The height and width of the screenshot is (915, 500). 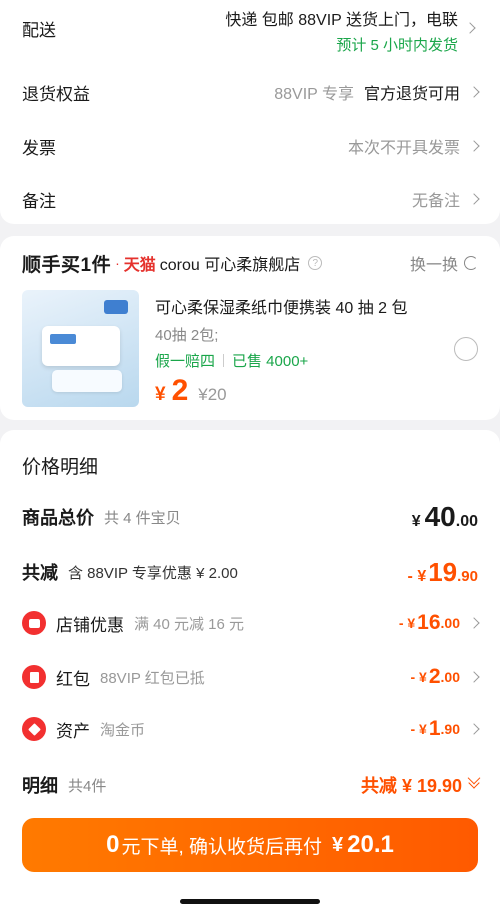 I want to click on store-name: corou 可心柔旗舰店, so click(x=230, y=263).